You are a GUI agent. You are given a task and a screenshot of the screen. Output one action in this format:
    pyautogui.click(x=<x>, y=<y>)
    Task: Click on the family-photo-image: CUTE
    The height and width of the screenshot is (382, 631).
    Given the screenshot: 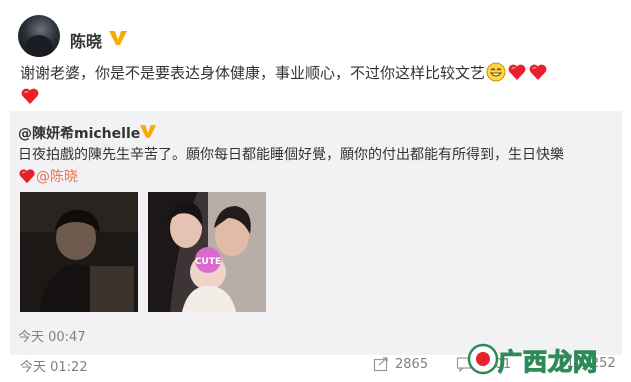 What is the action you would take?
    pyautogui.click(x=207, y=252)
    